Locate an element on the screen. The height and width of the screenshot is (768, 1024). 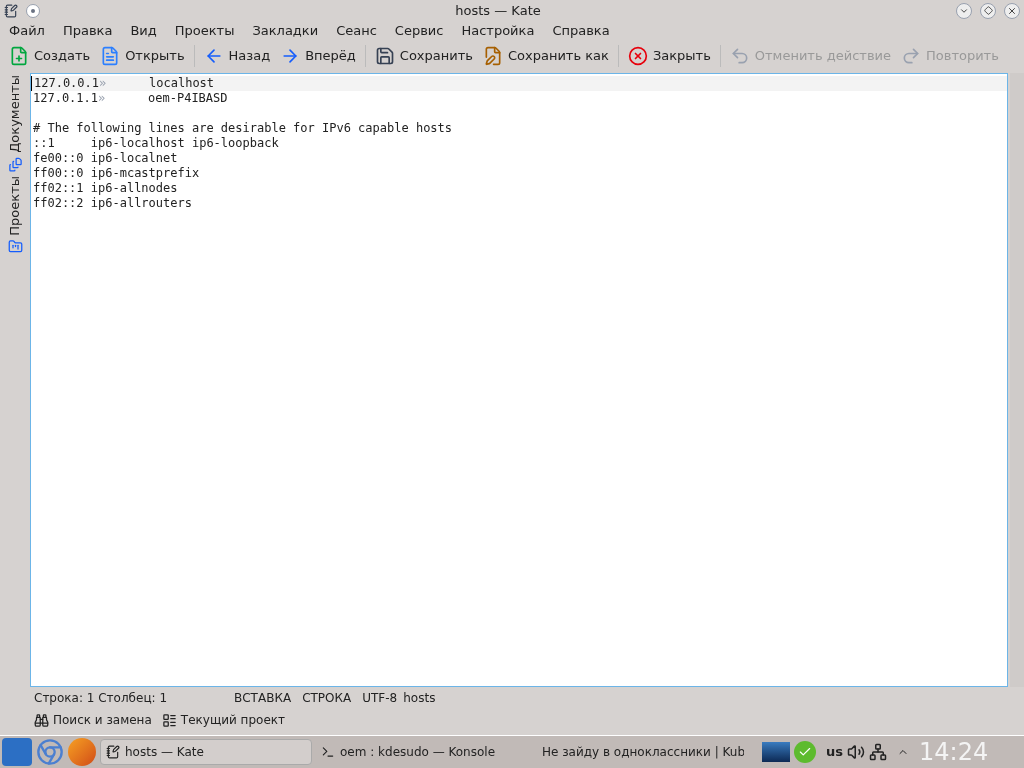
toolbar-button: Сохранить is located at coordinates (423, 56).